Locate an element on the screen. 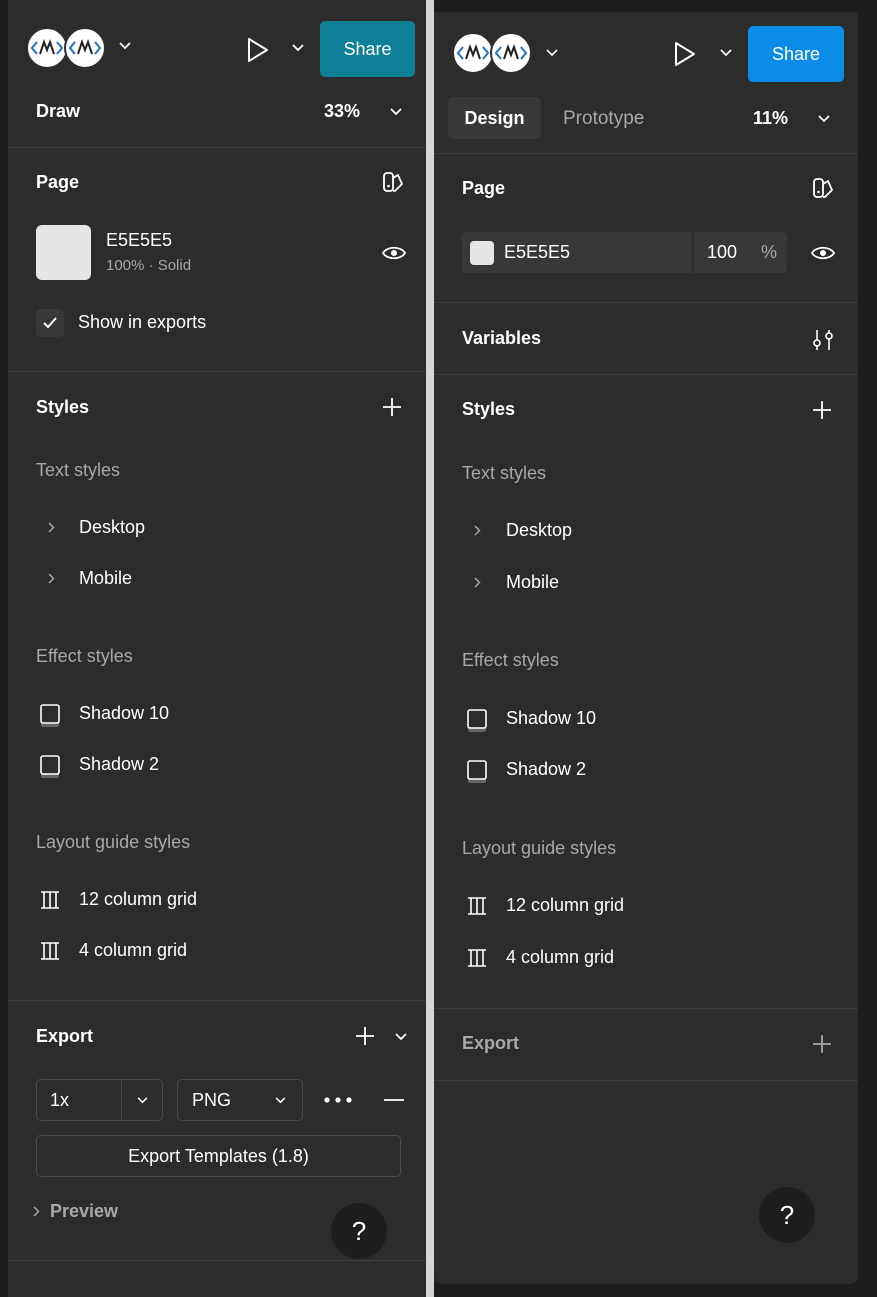  minus-icon is located at coordinates (394, 1100).